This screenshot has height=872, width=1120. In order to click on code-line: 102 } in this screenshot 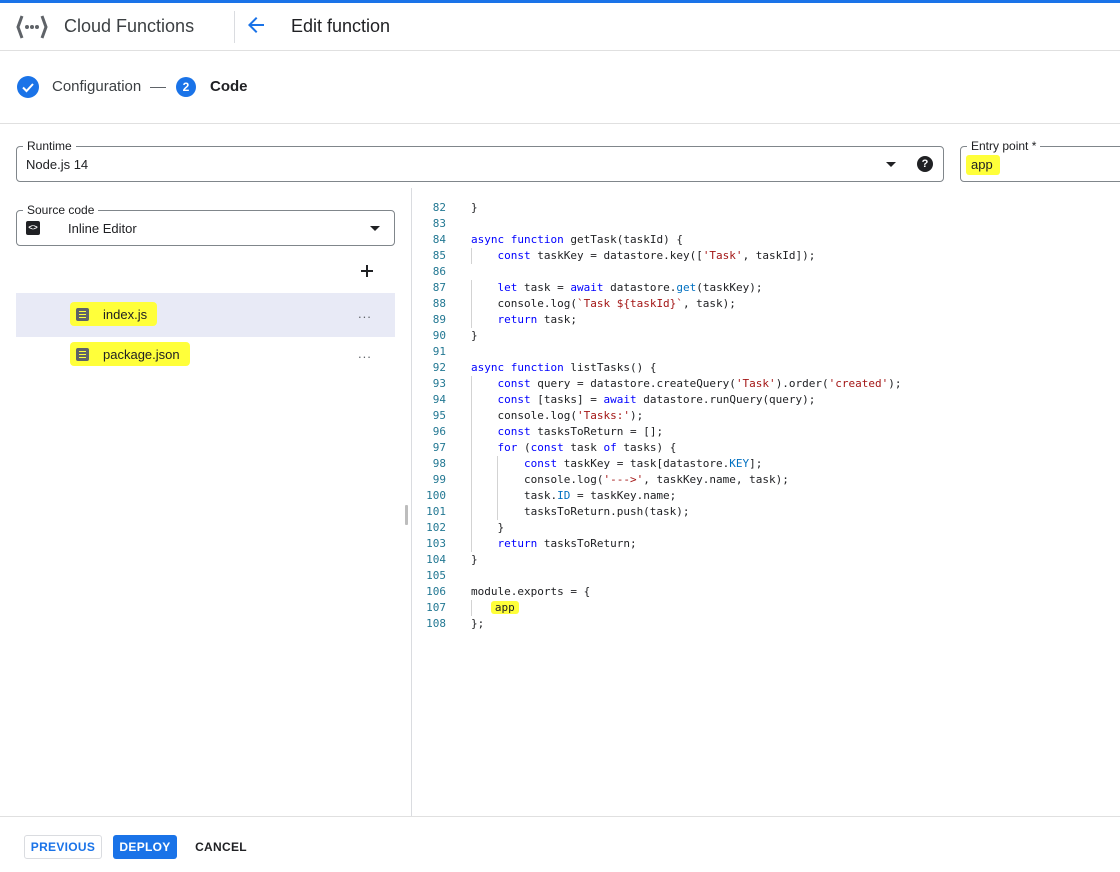, I will do `click(766, 528)`.